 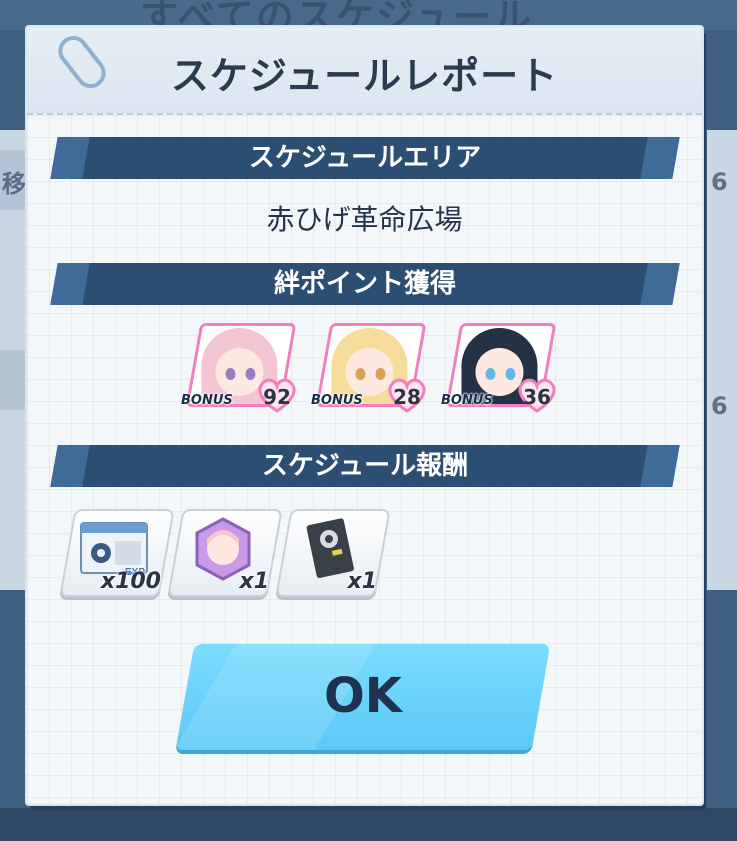 What do you see at coordinates (368, 824) in the screenshot?
I see `background-bottom-bar` at bounding box center [368, 824].